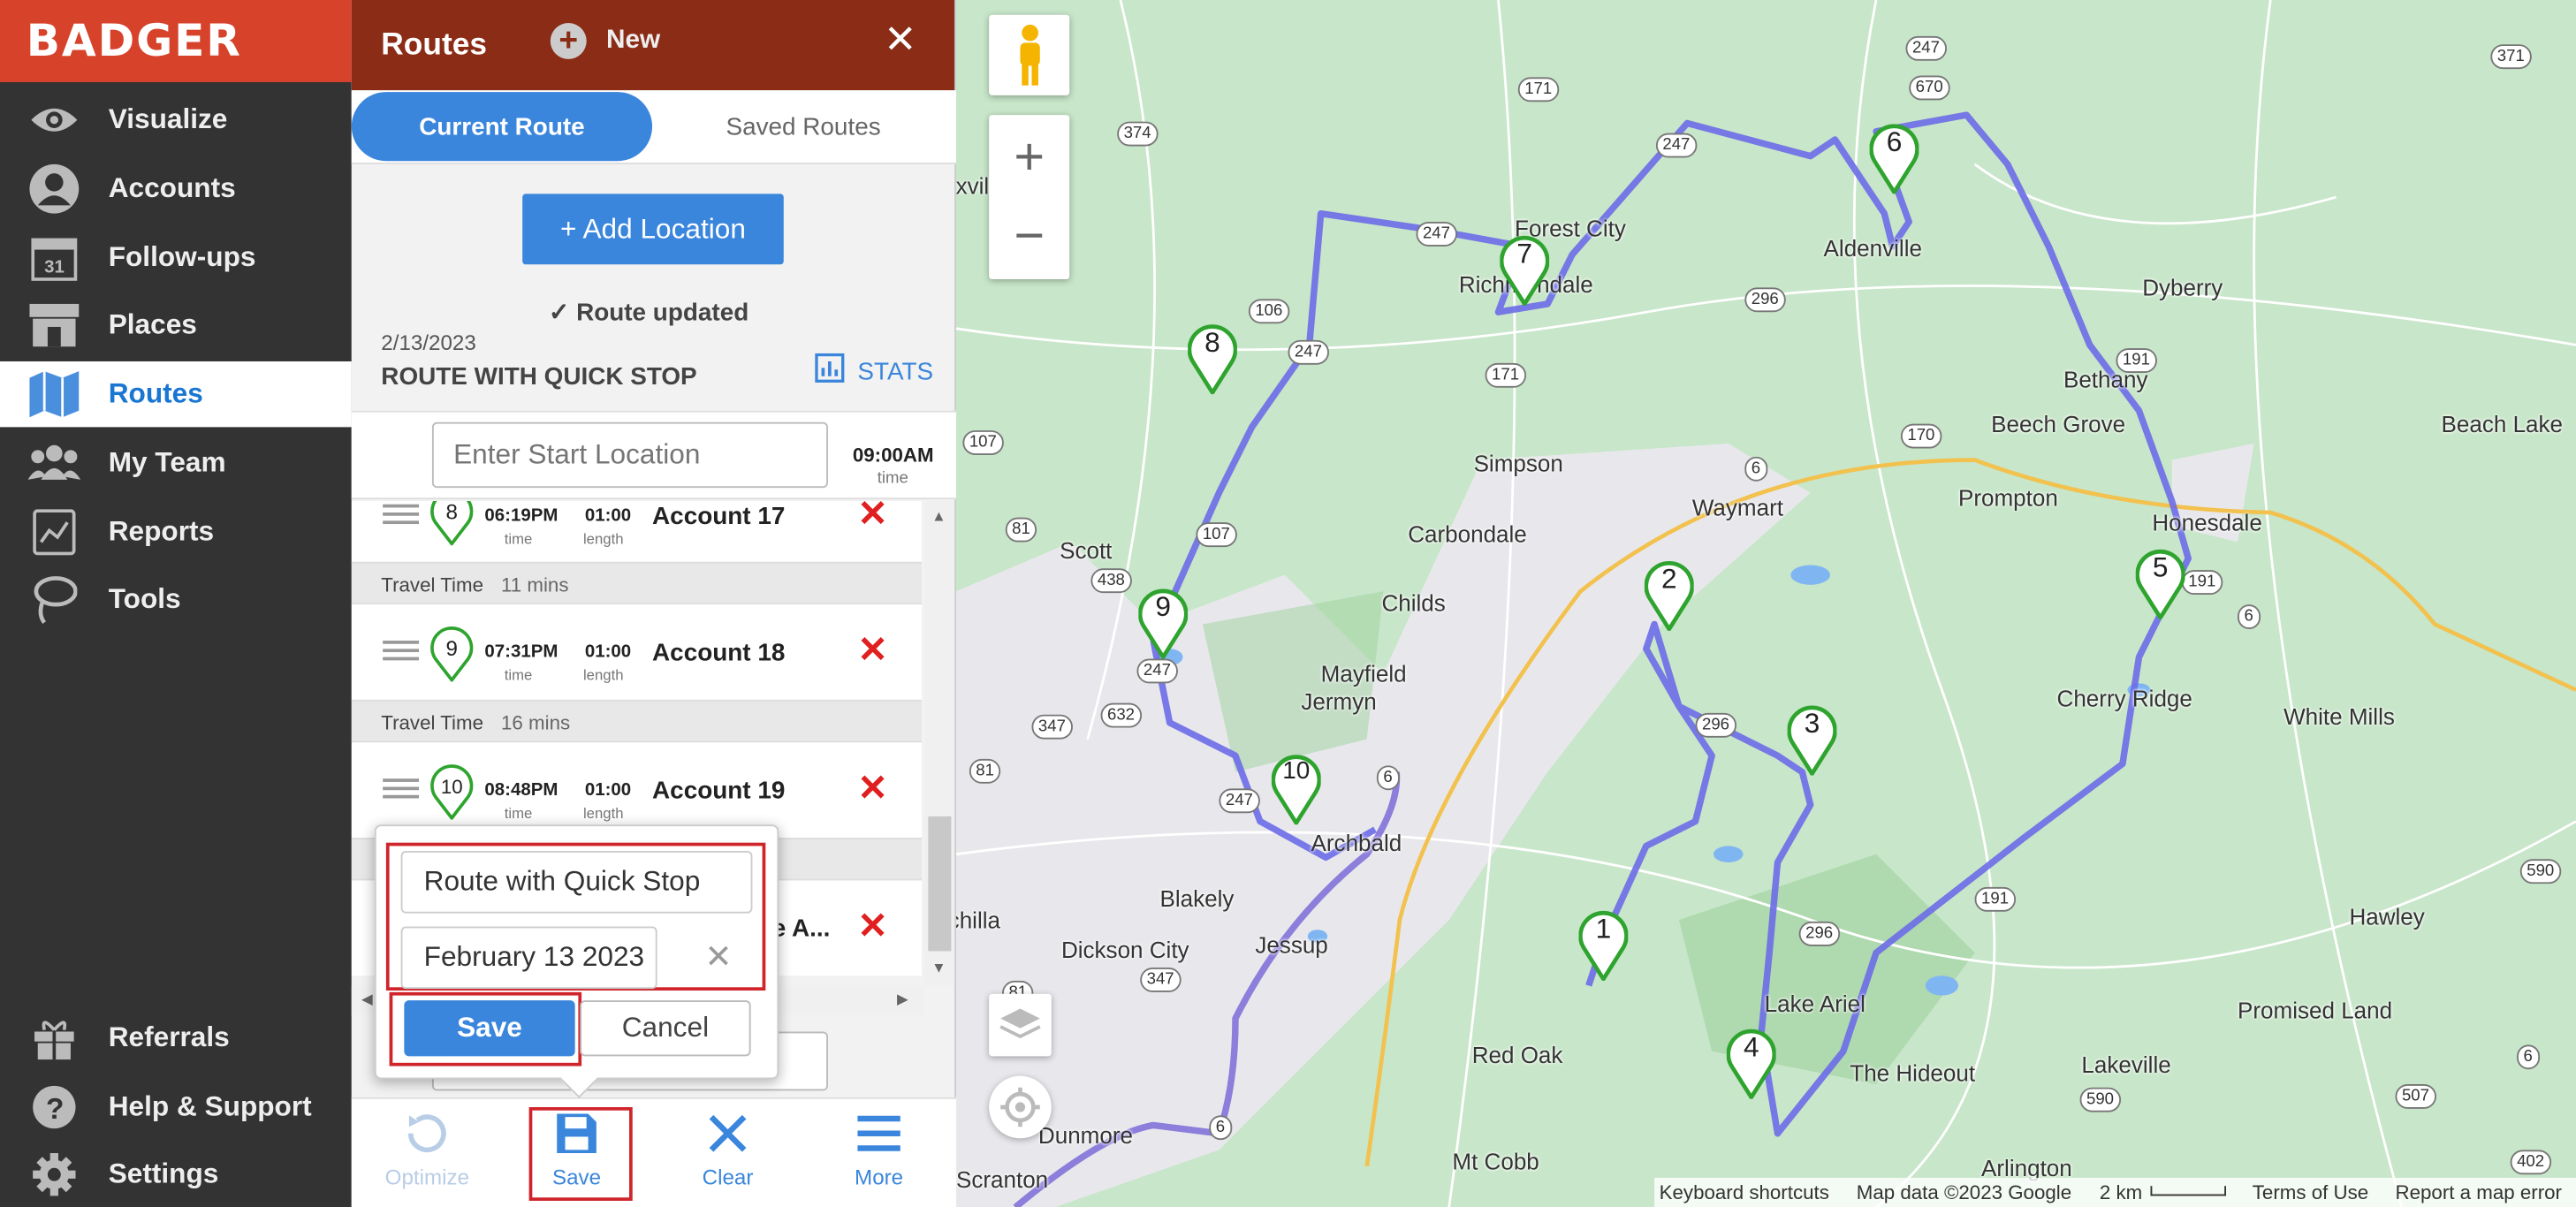 The image size is (2576, 1207). I want to click on stats-label: STATS, so click(896, 371).